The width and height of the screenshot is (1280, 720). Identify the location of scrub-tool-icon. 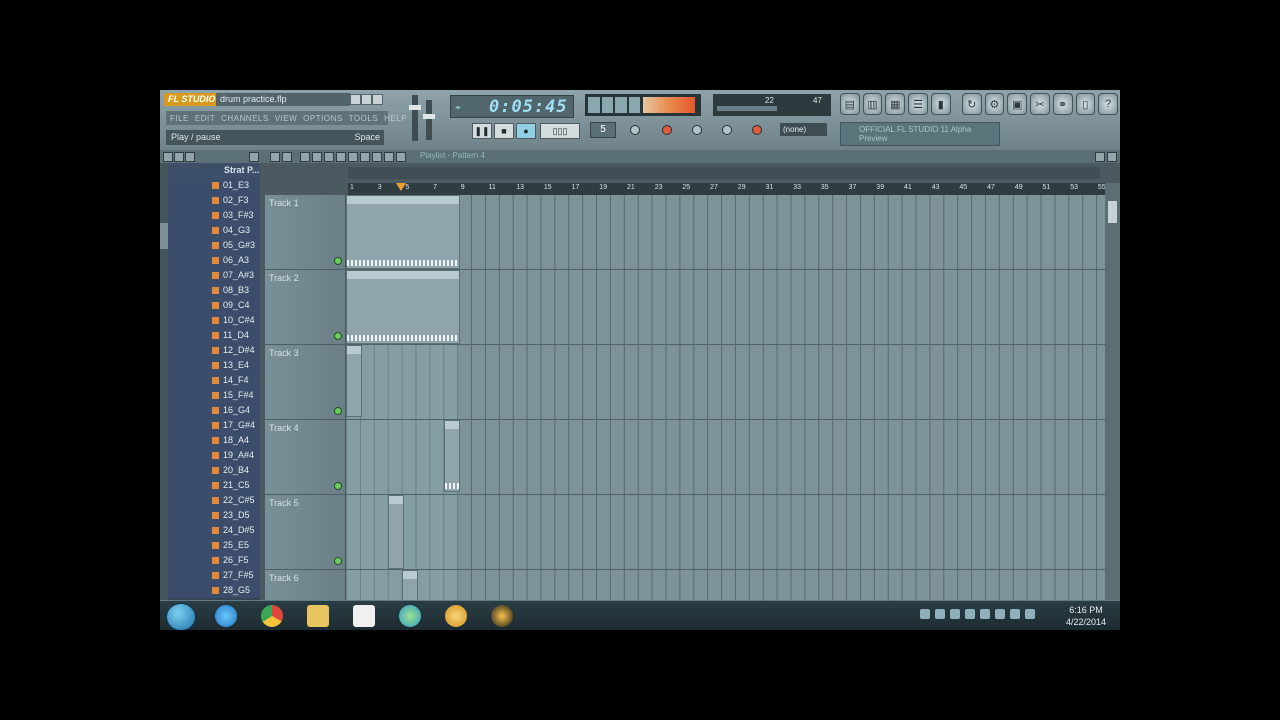
(401, 157).